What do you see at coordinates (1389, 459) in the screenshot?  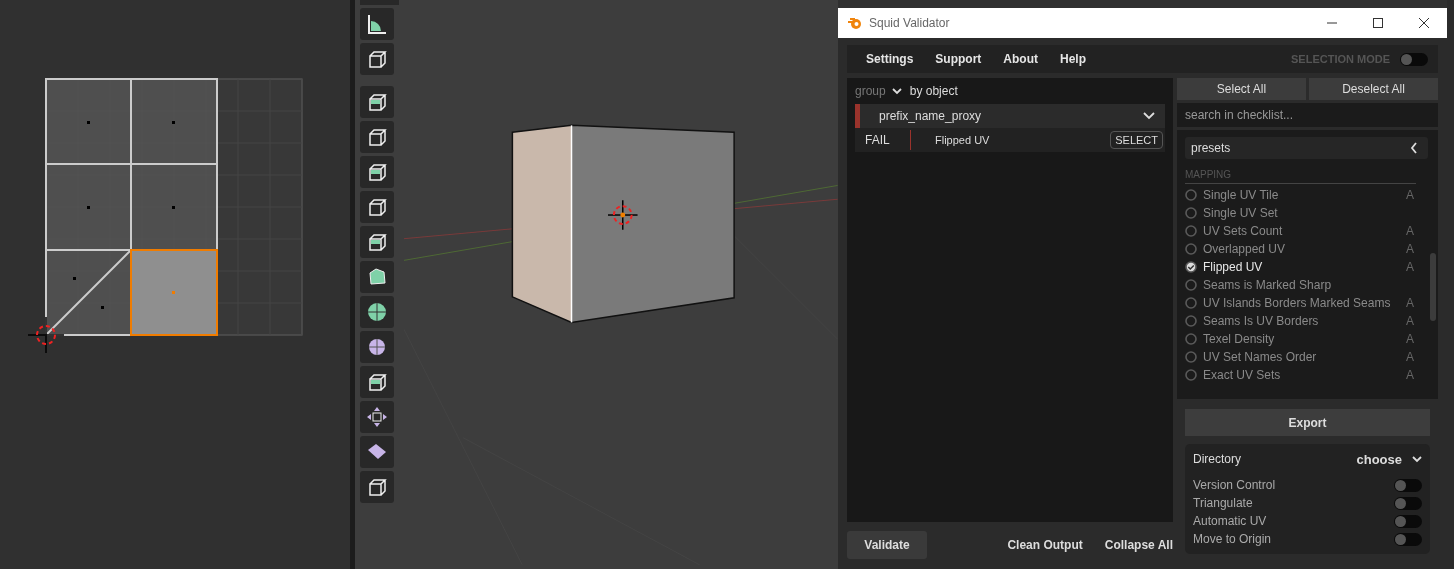 I see `directory-dropdown: choose` at bounding box center [1389, 459].